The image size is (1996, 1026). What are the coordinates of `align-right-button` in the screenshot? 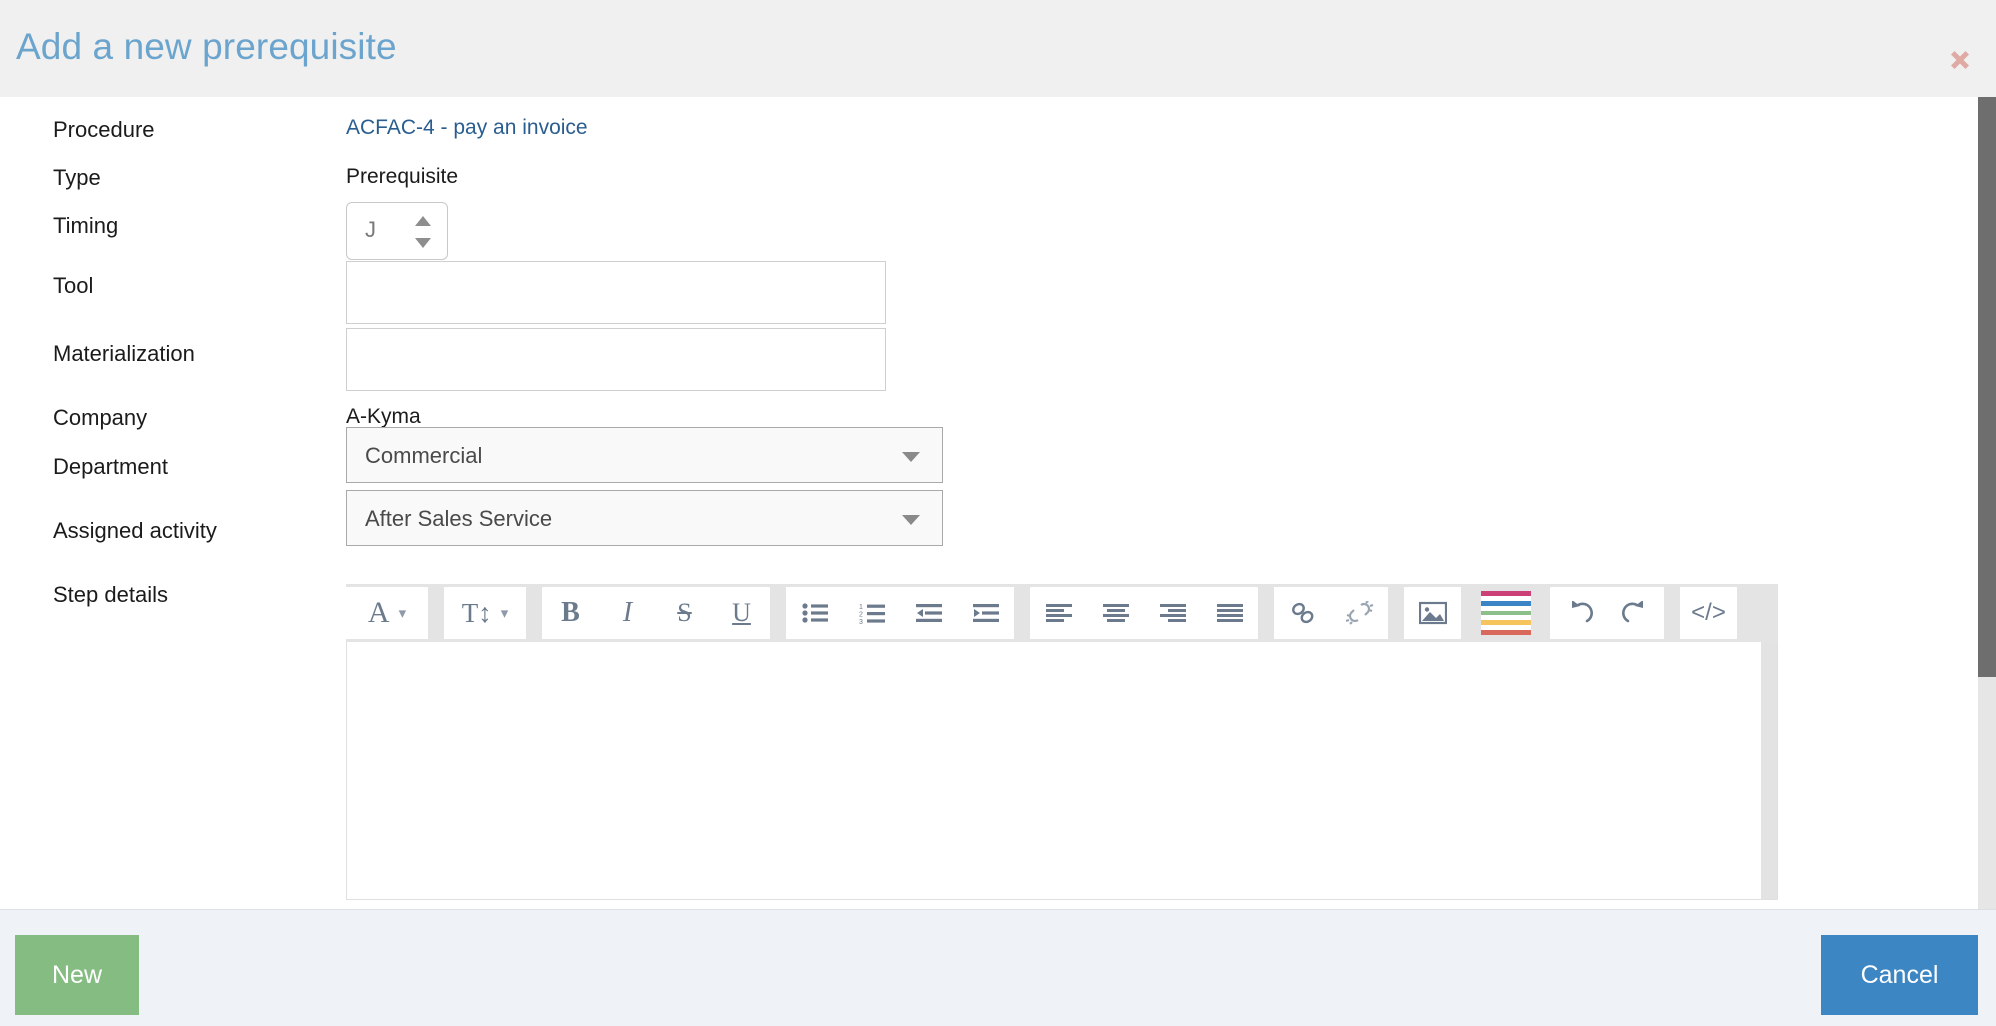 It's located at (1172, 613).